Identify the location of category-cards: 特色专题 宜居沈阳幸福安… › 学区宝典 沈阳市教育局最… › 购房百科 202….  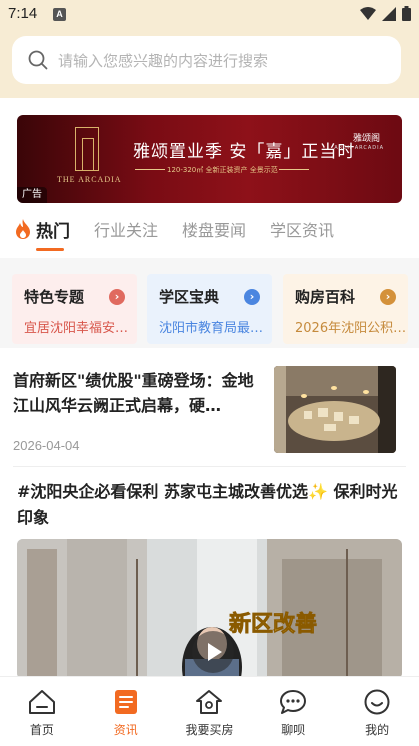
(209, 303).